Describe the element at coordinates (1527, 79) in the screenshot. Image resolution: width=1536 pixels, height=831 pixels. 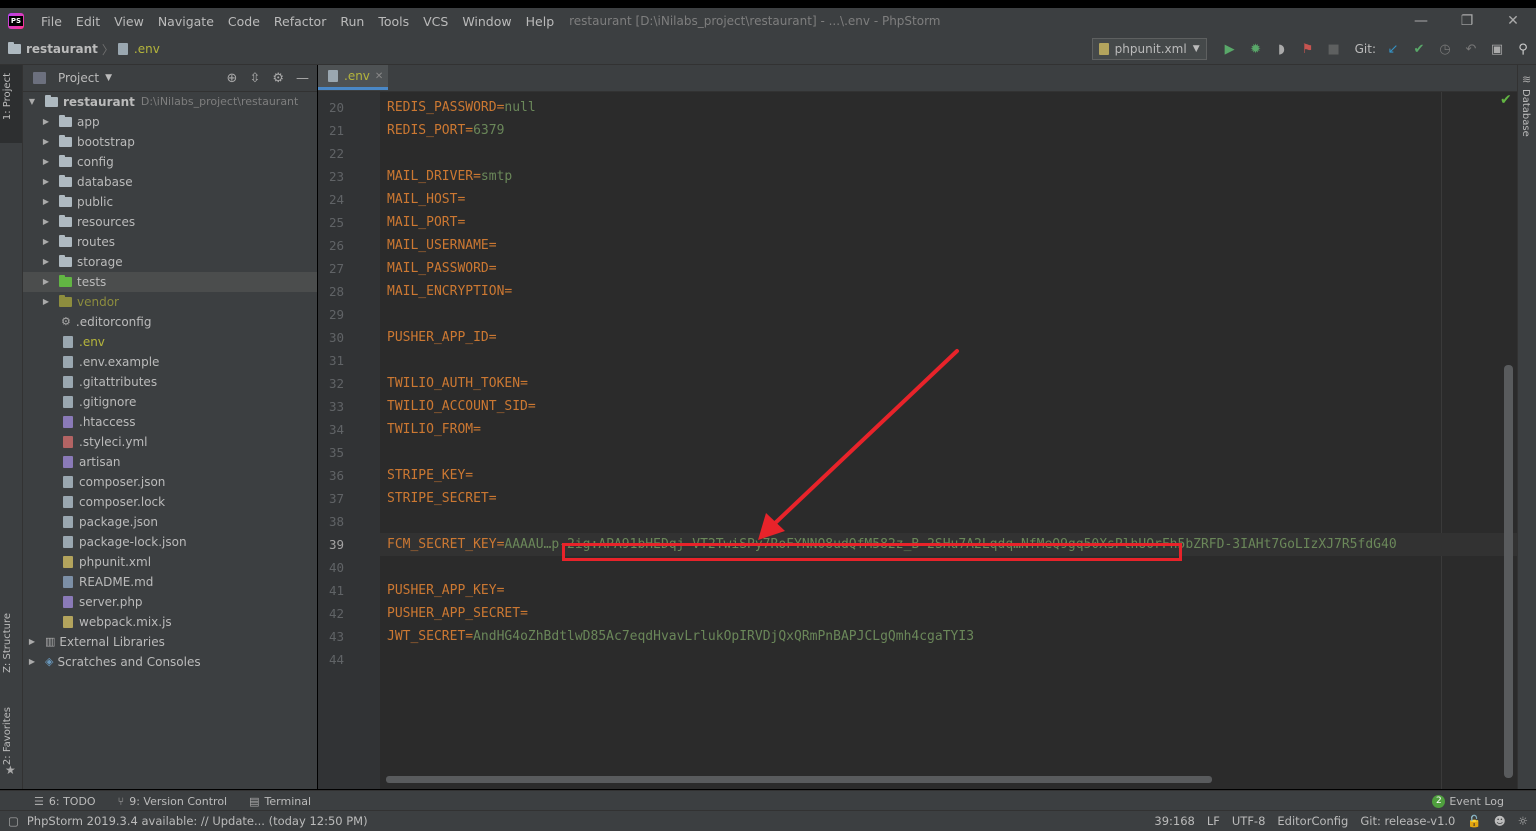
I see `database-icon: ≋` at that location.